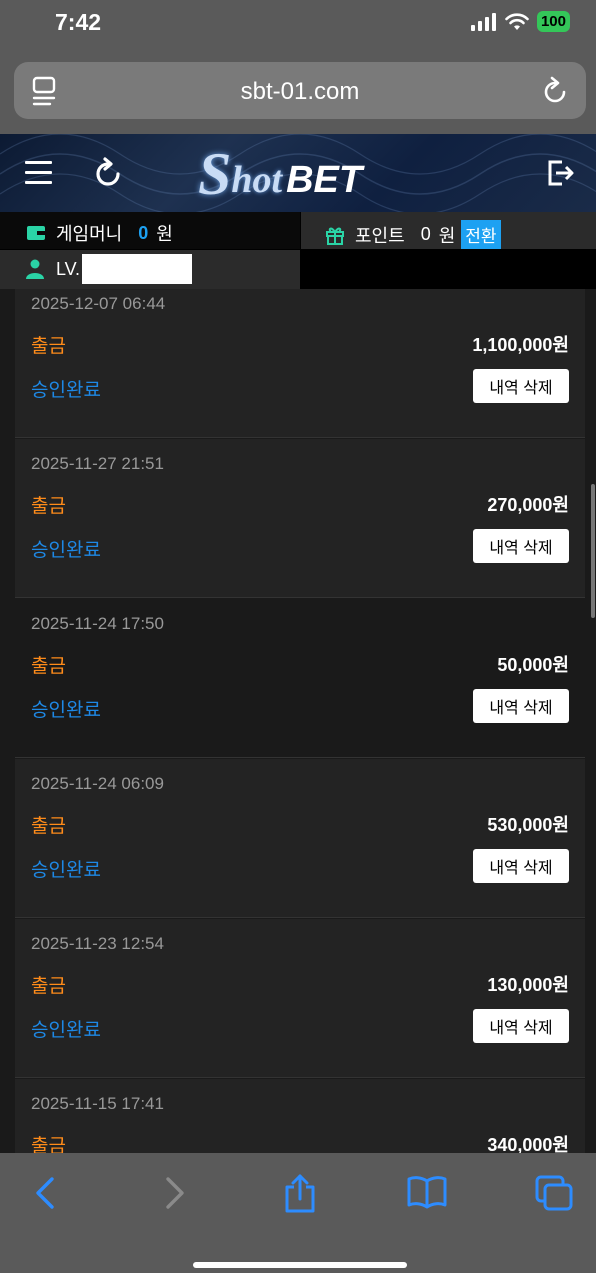 The width and height of the screenshot is (596, 1273). What do you see at coordinates (175, 1193) in the screenshot?
I see `forward-icon` at bounding box center [175, 1193].